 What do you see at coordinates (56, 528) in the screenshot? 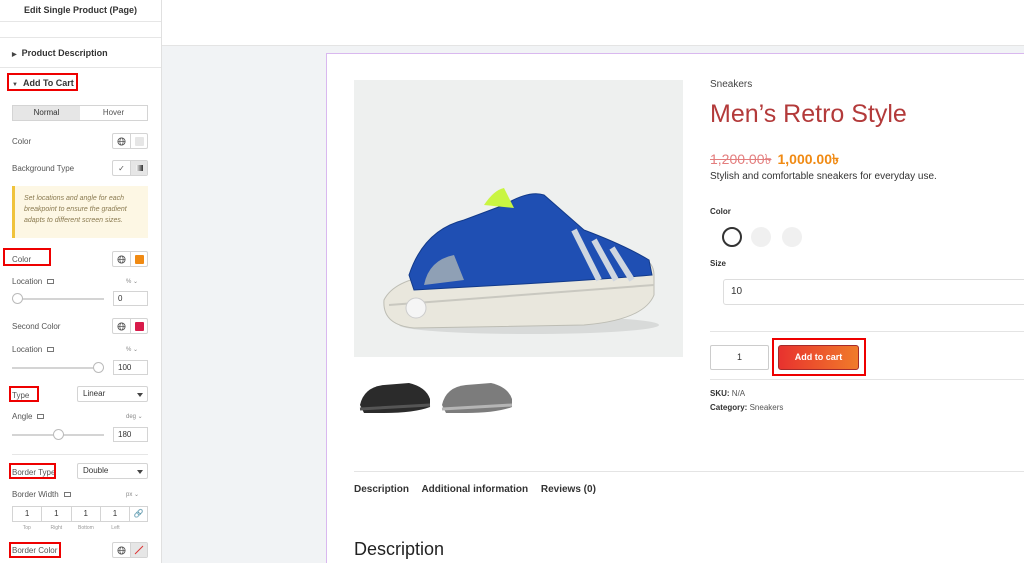
I see `side-label-right: Right` at bounding box center [56, 528].